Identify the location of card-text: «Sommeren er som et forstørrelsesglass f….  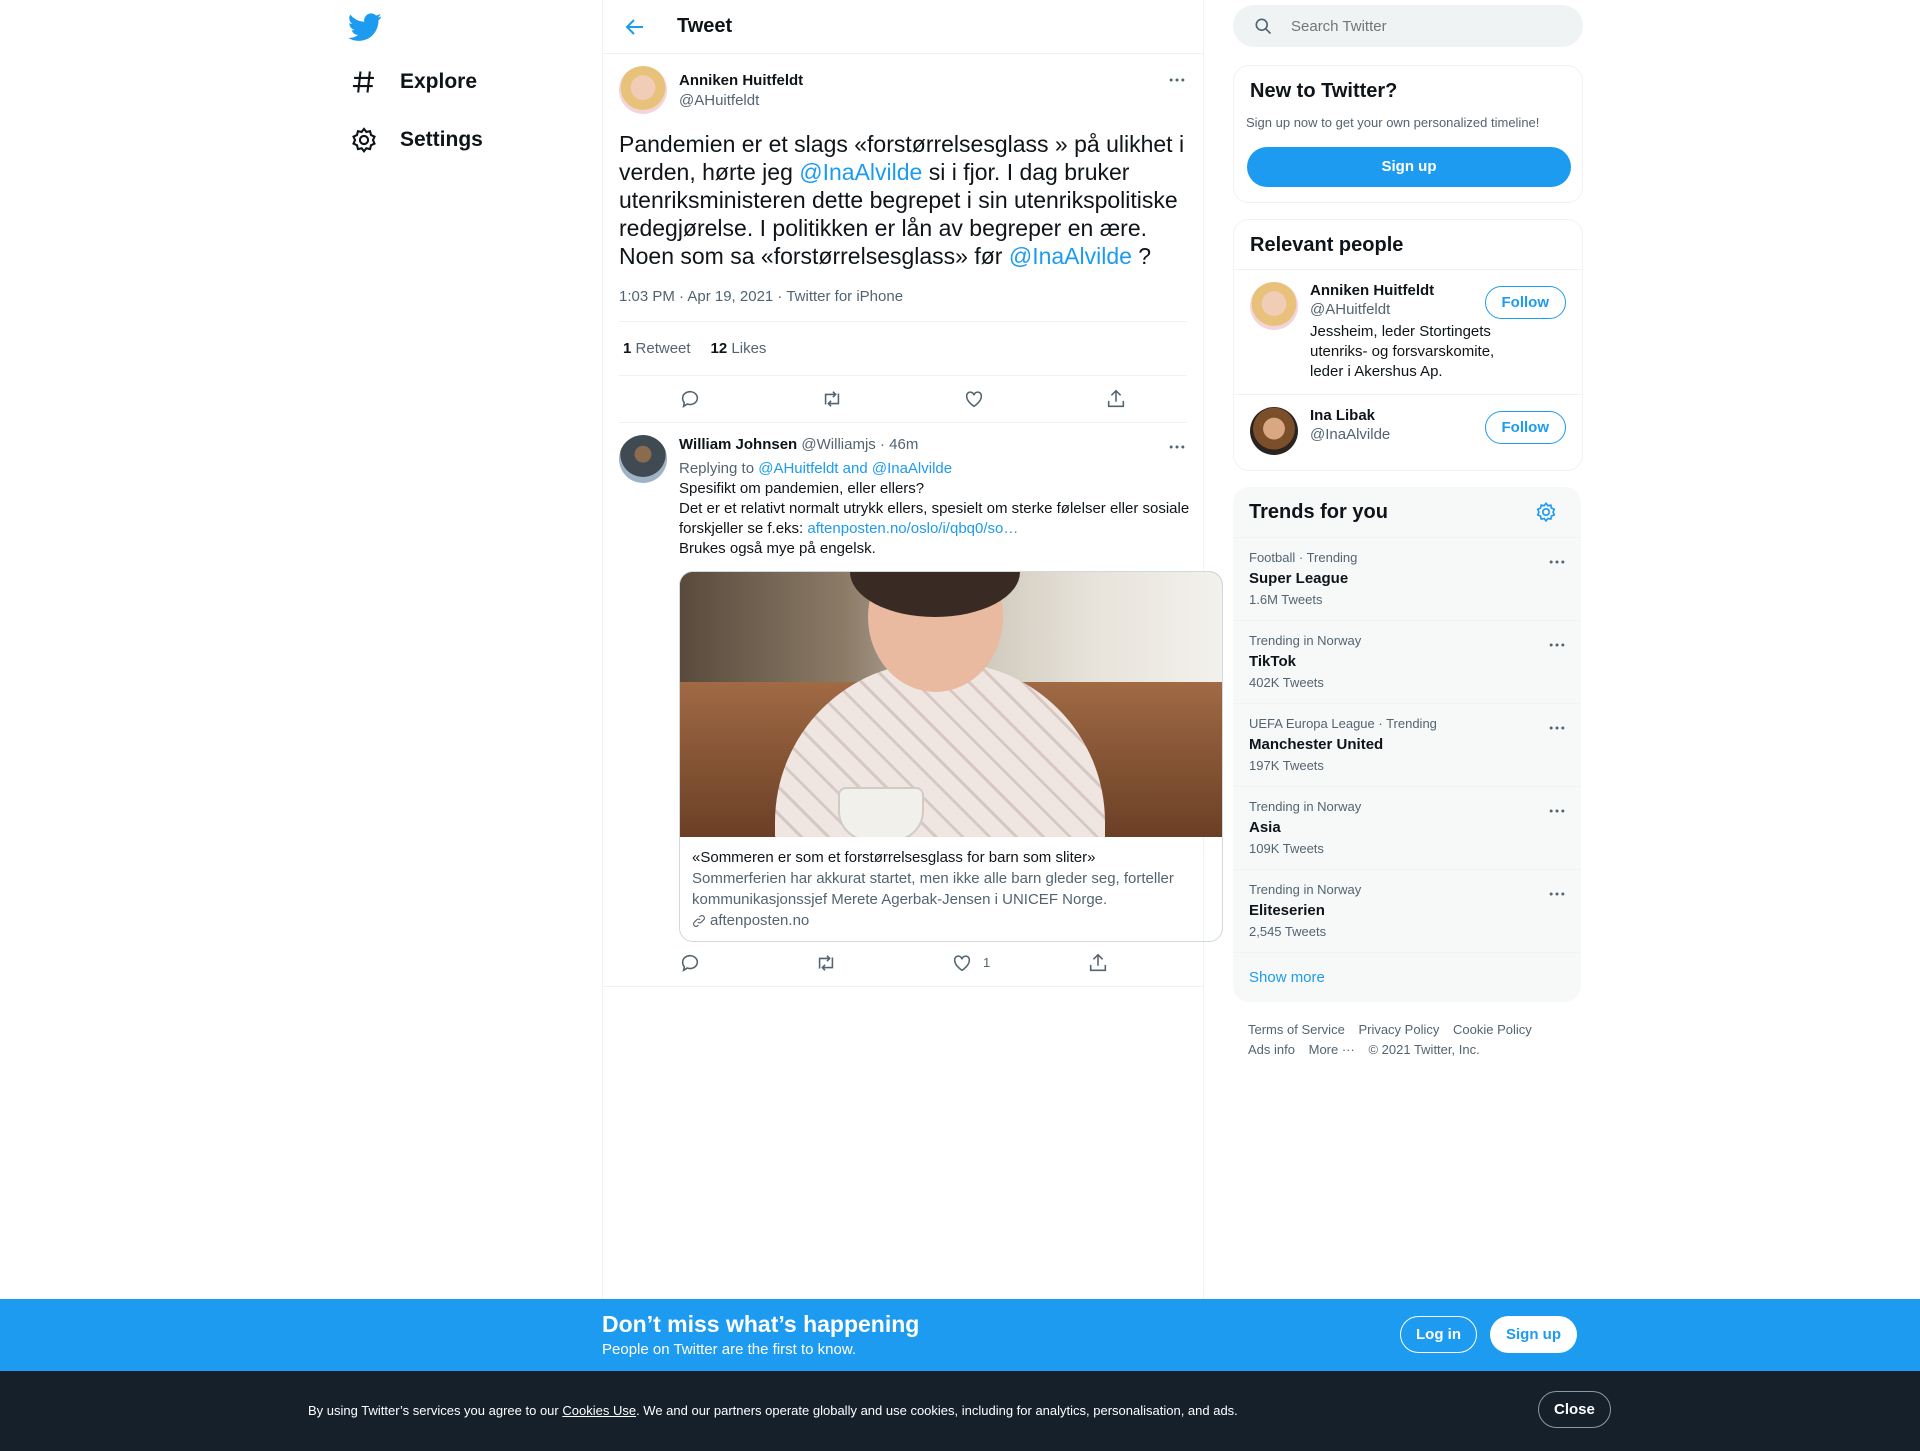
(951, 889).